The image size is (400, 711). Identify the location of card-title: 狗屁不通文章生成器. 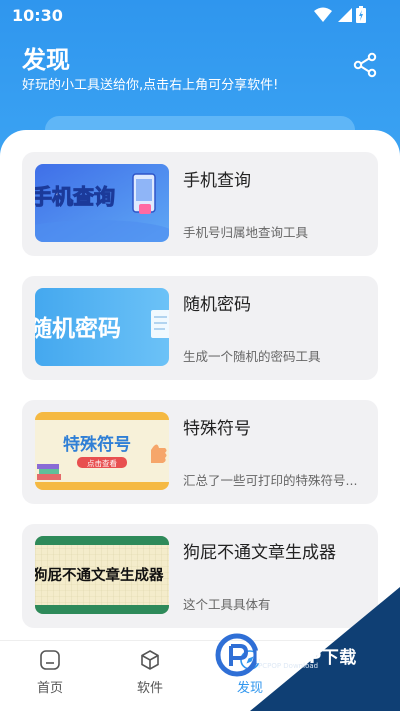
(259, 553).